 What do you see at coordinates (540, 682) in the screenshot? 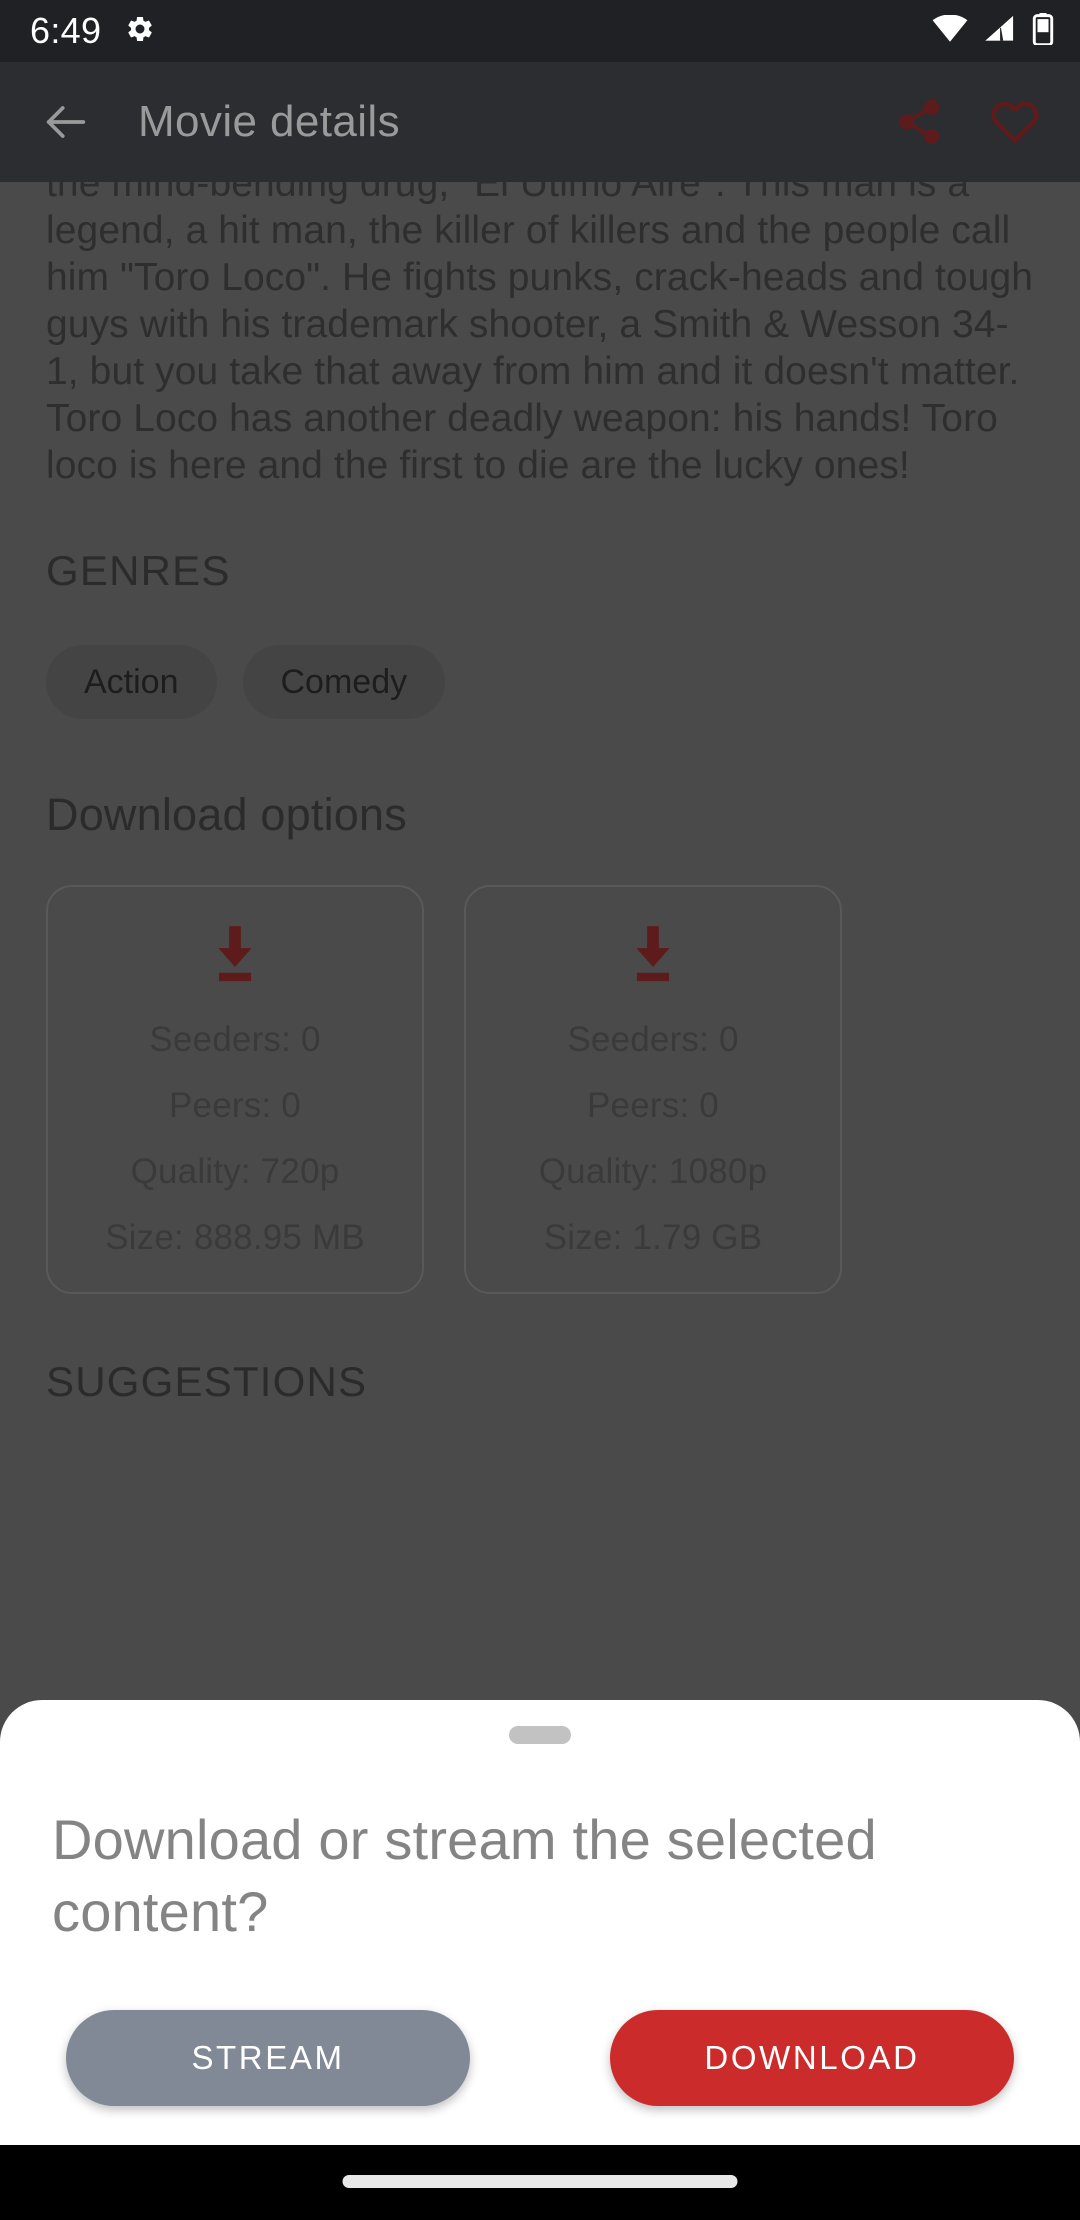
I see `genre-chip-list: Action Comedy` at bounding box center [540, 682].